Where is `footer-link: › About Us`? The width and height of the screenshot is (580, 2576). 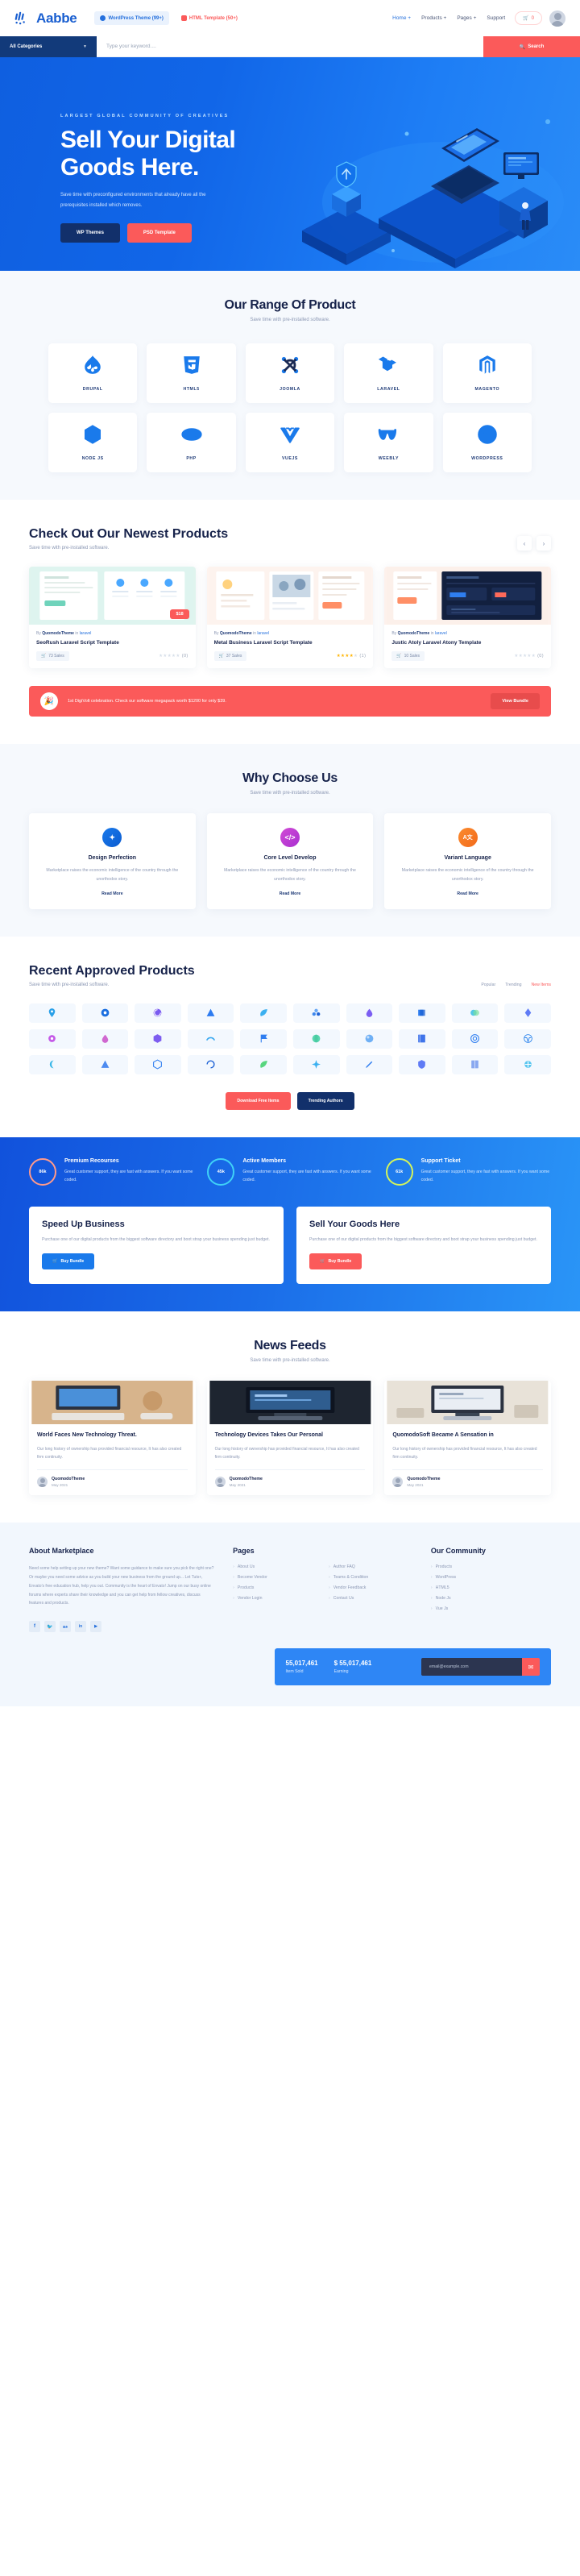 footer-link: › About Us is located at coordinates (275, 1566).